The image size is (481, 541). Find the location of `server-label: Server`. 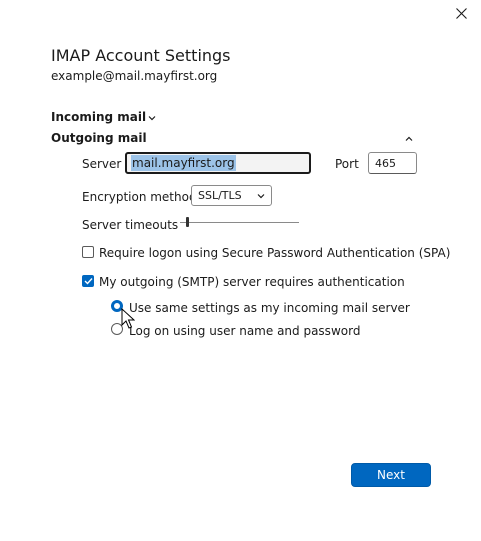

server-label: Server is located at coordinates (102, 164).